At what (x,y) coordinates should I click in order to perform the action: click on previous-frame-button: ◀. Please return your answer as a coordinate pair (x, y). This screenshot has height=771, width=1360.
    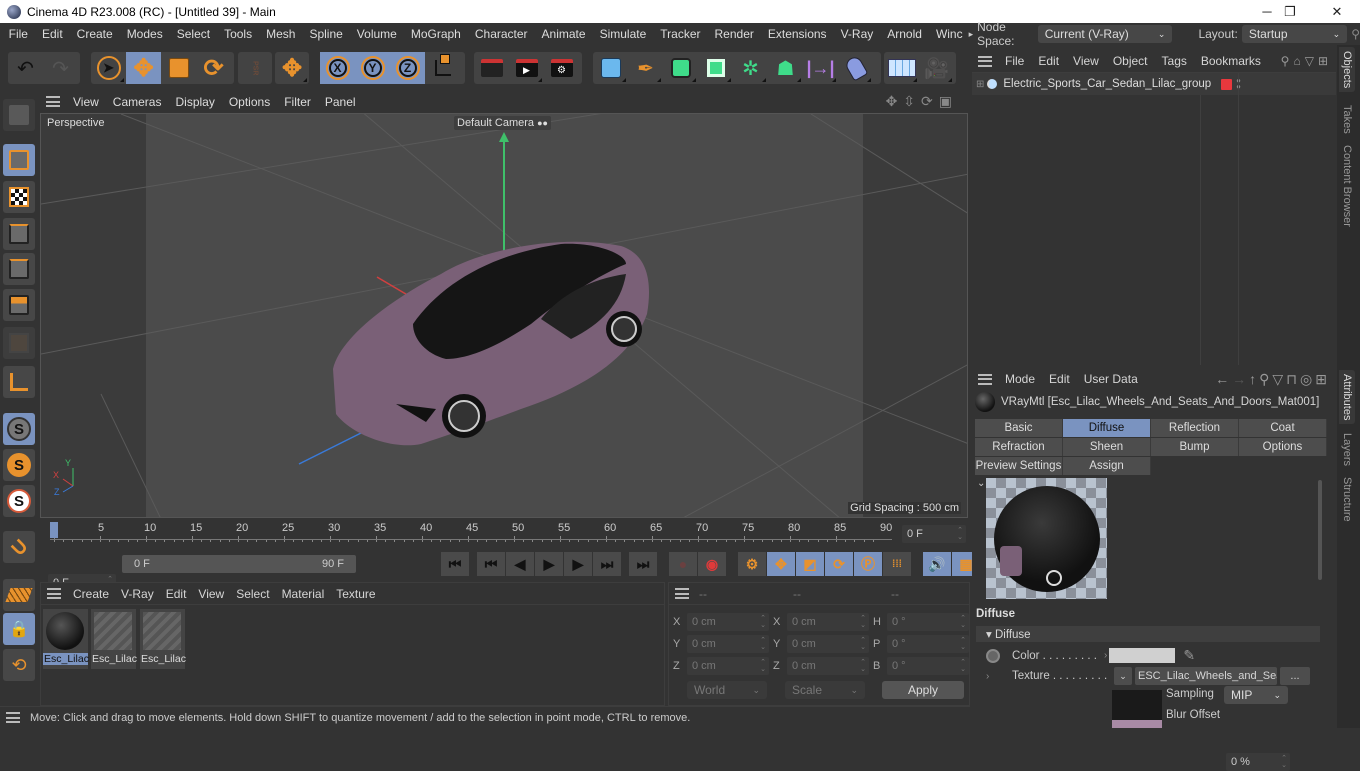
    Looking at the image, I should click on (520, 564).